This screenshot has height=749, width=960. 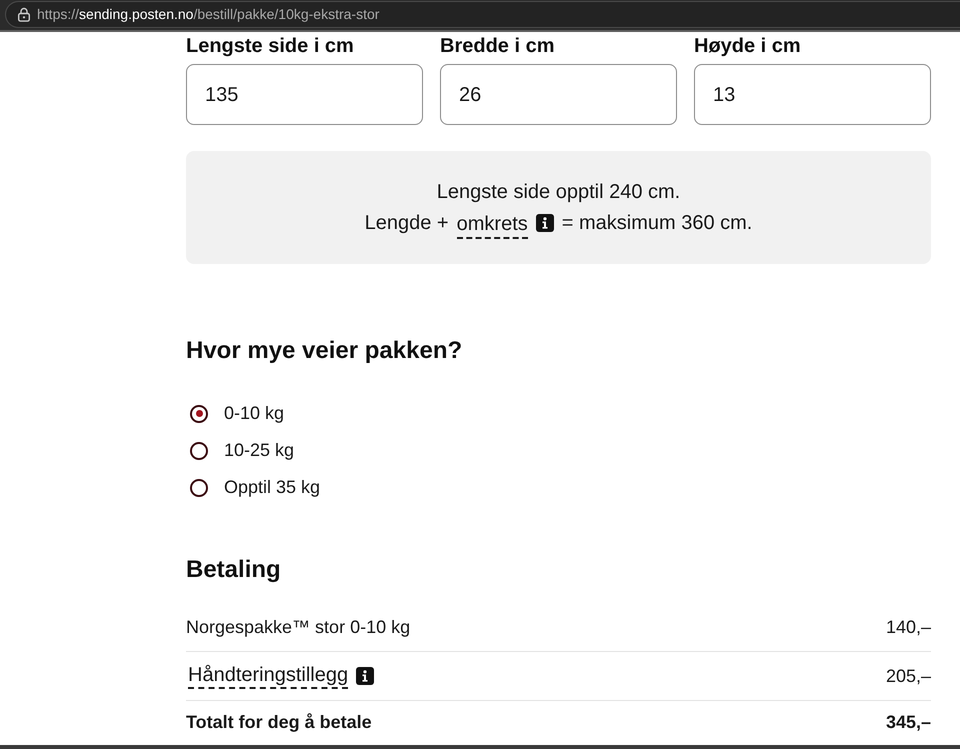 What do you see at coordinates (908, 676) in the screenshot?
I see `line-item-price: 205,–` at bounding box center [908, 676].